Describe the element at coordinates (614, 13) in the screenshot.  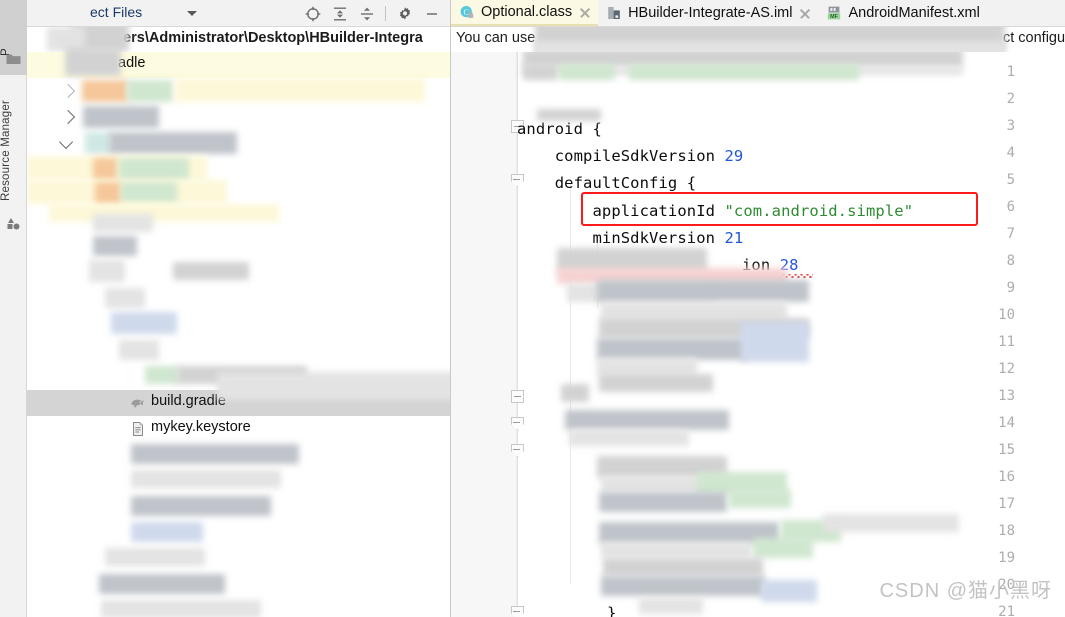
I see `iml-module-icon` at that location.